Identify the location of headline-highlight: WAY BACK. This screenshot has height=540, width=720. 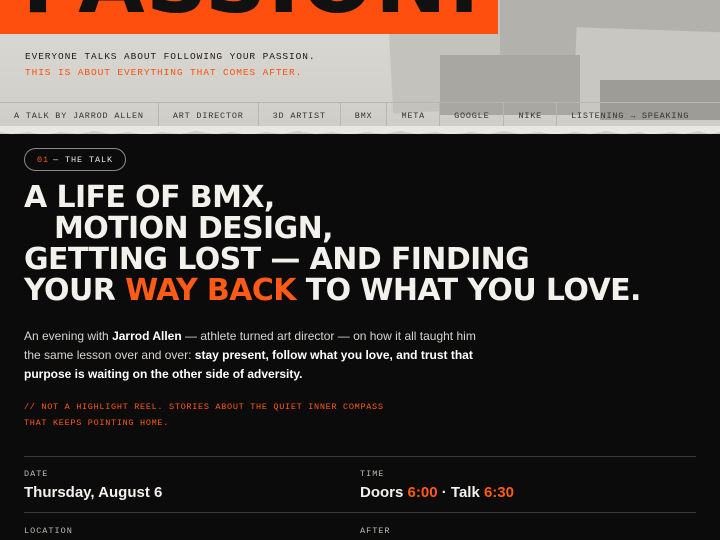
(210, 290).